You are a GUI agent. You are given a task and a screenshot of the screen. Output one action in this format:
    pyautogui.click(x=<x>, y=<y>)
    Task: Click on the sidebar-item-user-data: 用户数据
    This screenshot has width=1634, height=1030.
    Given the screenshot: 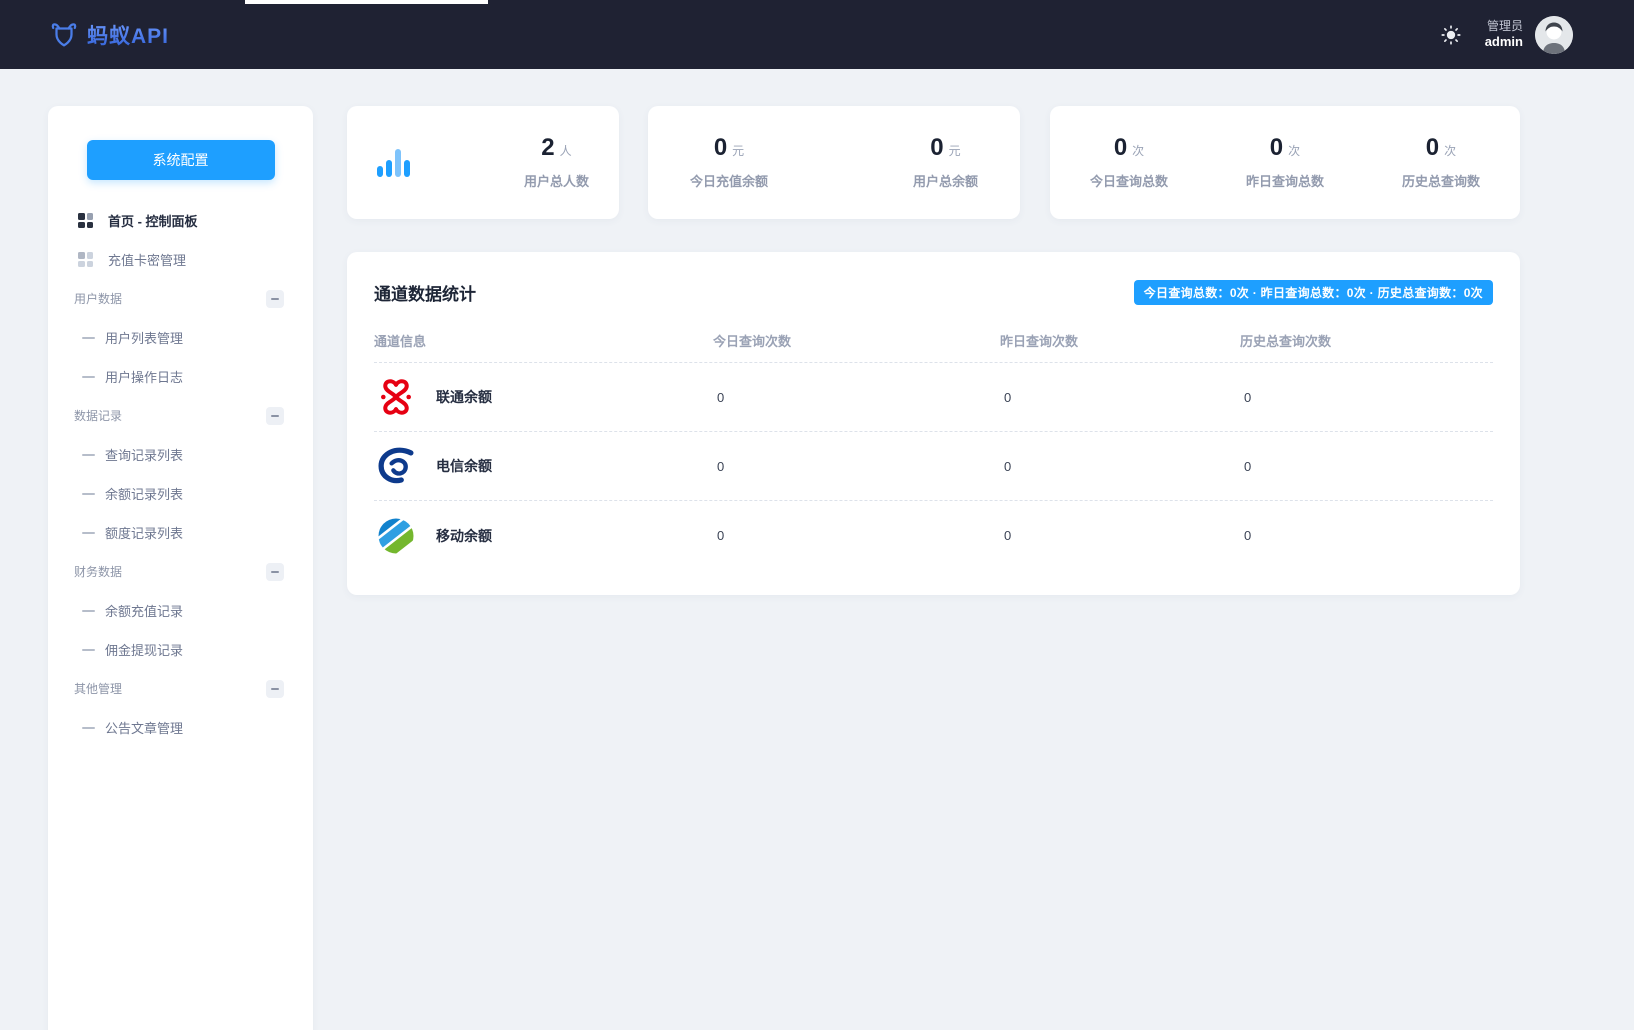 What is the action you would take?
    pyautogui.click(x=180, y=298)
    